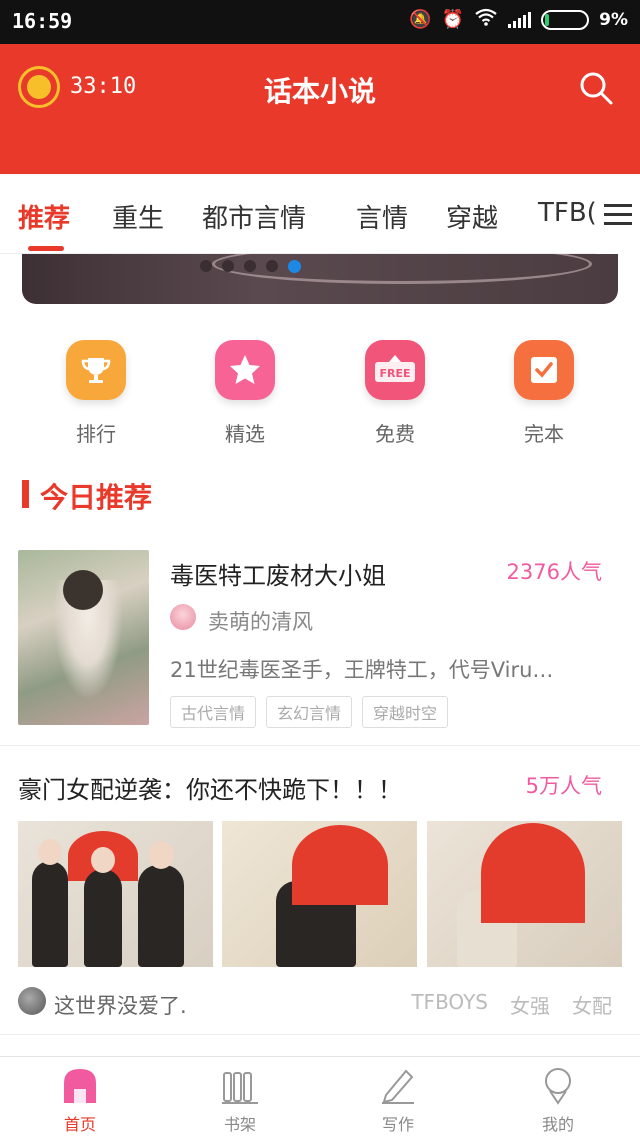 The width and height of the screenshot is (640, 1138). Describe the element at coordinates (320, 214) in the screenshot. I see `category-tabs: 推荐 重生 都市言情 言情 穿越 TFB(` at that location.